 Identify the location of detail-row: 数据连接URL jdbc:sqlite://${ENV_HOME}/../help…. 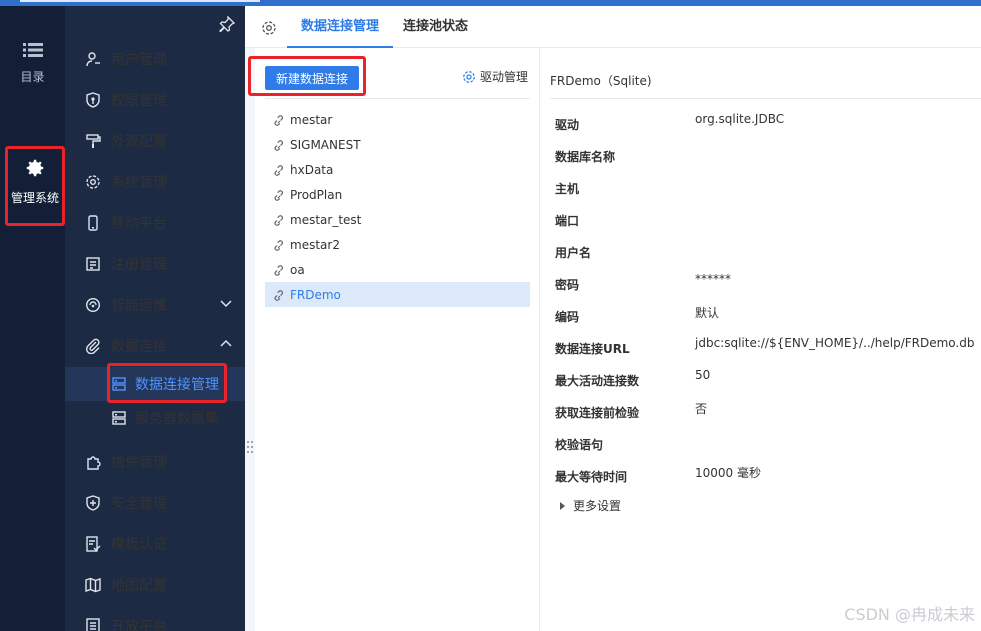
(765, 354).